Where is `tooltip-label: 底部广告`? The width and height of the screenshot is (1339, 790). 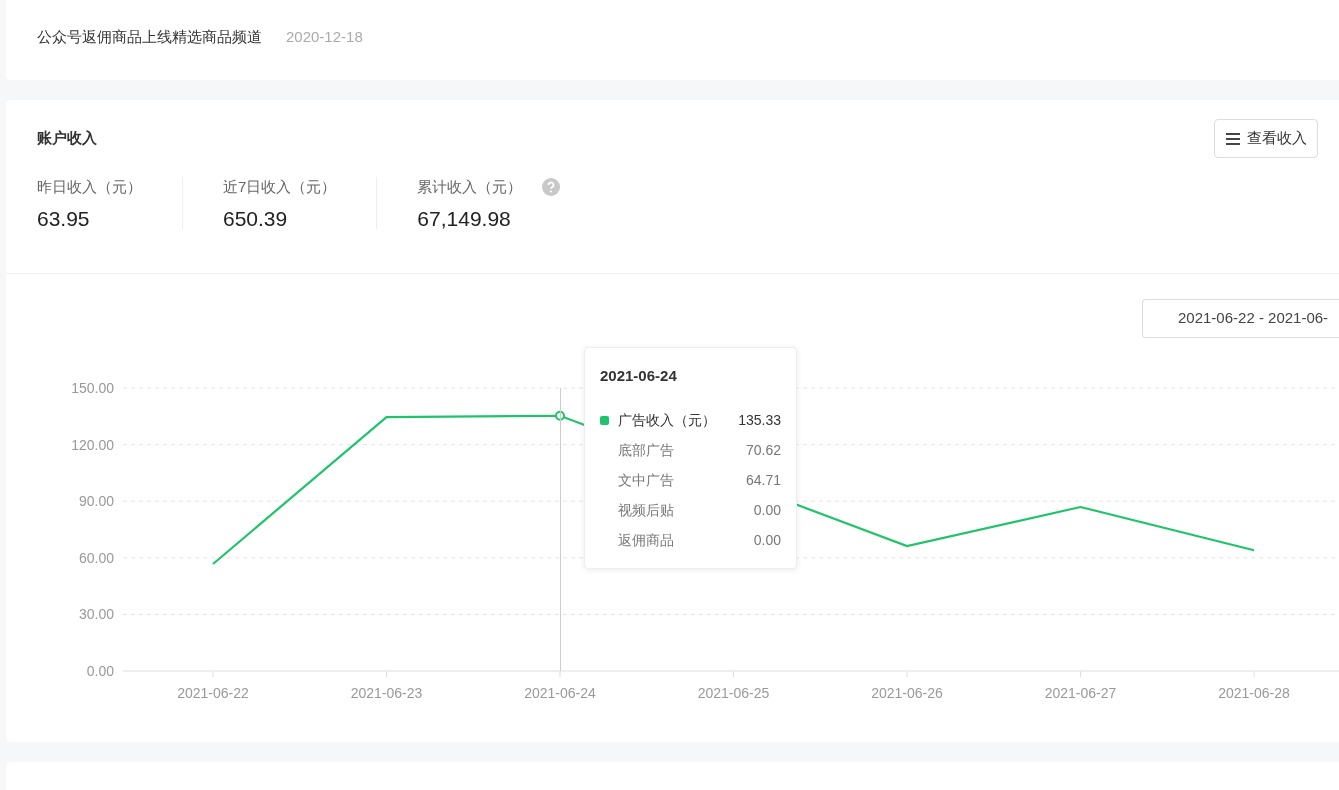
tooltip-label: 底部广告 is located at coordinates (646, 450).